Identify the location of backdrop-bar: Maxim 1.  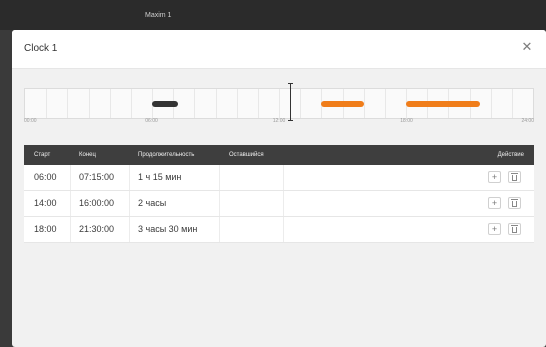
(273, 15).